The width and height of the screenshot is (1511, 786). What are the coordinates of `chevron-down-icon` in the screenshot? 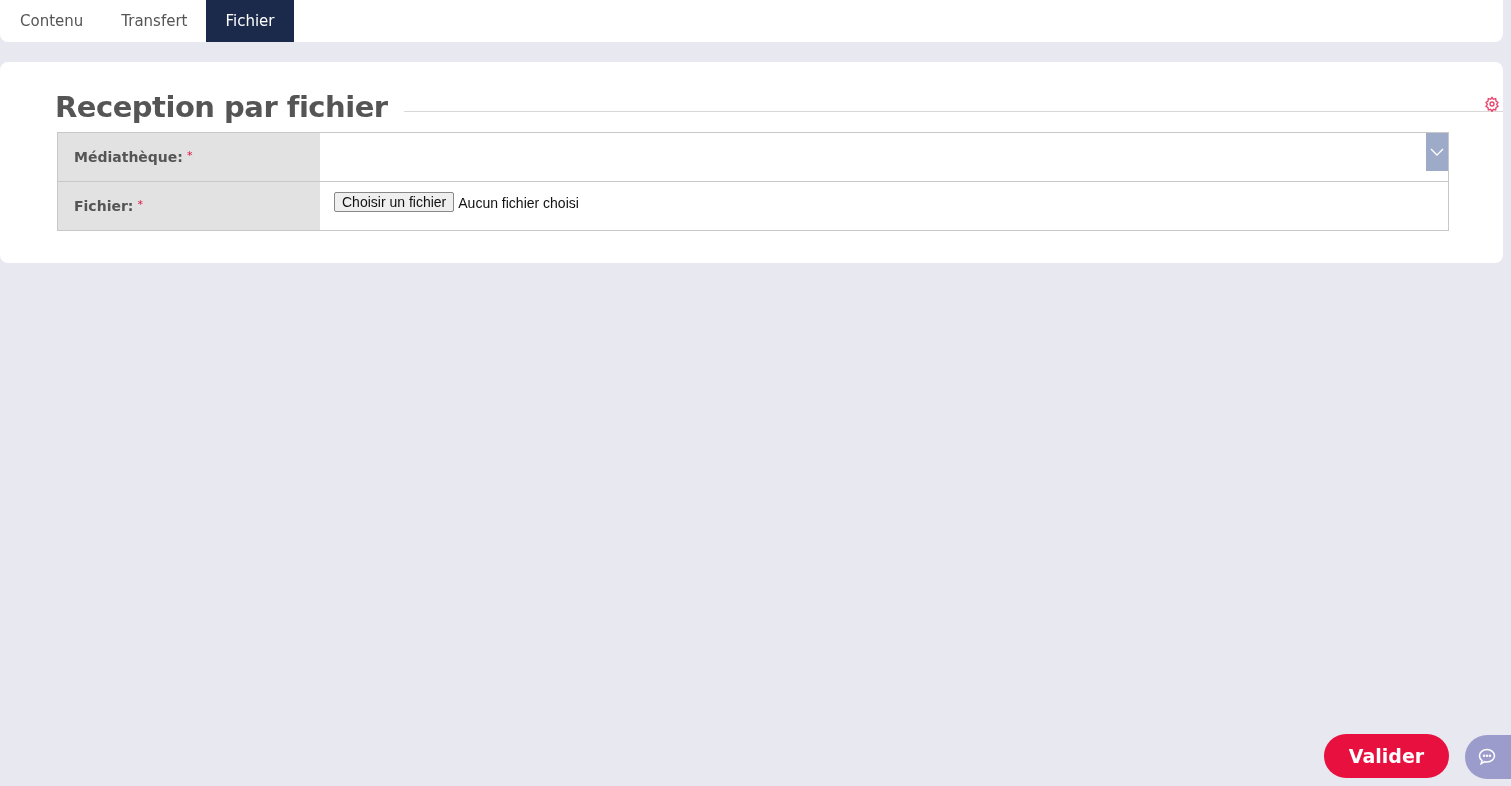 It's located at (1437, 152).